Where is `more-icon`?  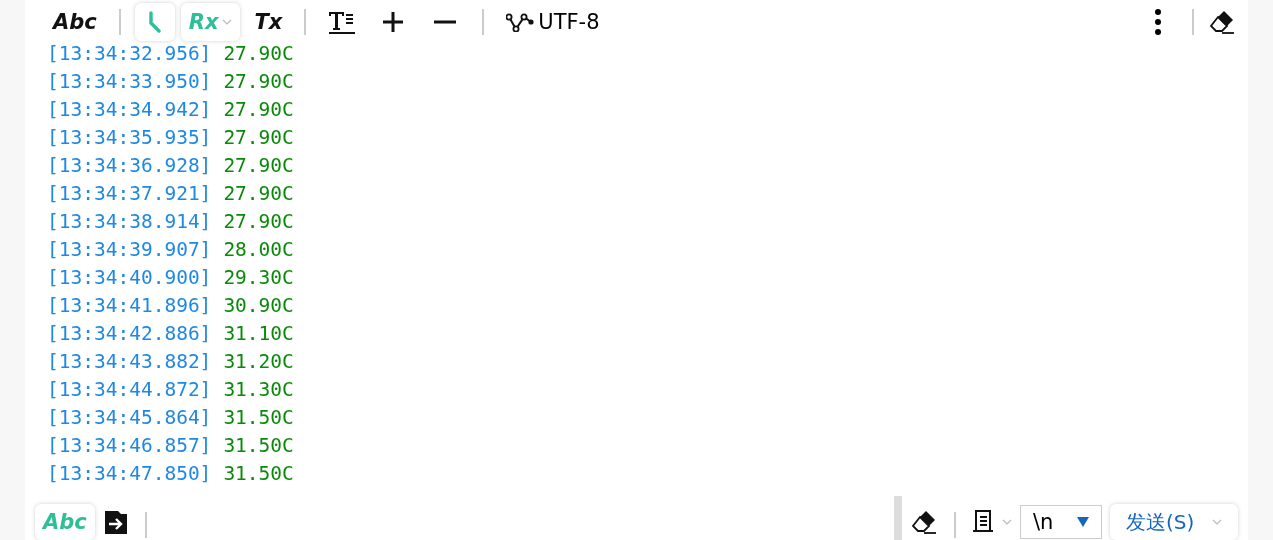
more-icon is located at coordinates (1158, 22).